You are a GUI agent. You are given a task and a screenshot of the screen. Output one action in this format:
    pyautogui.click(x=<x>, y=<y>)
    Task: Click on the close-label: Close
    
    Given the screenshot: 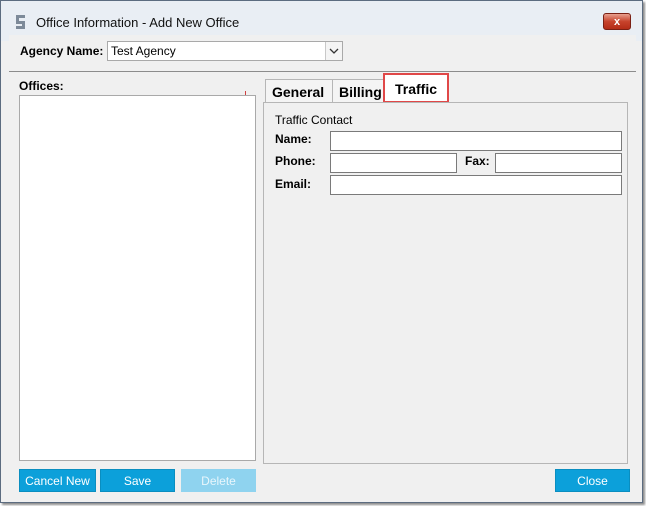 What is the action you would take?
    pyautogui.click(x=592, y=480)
    